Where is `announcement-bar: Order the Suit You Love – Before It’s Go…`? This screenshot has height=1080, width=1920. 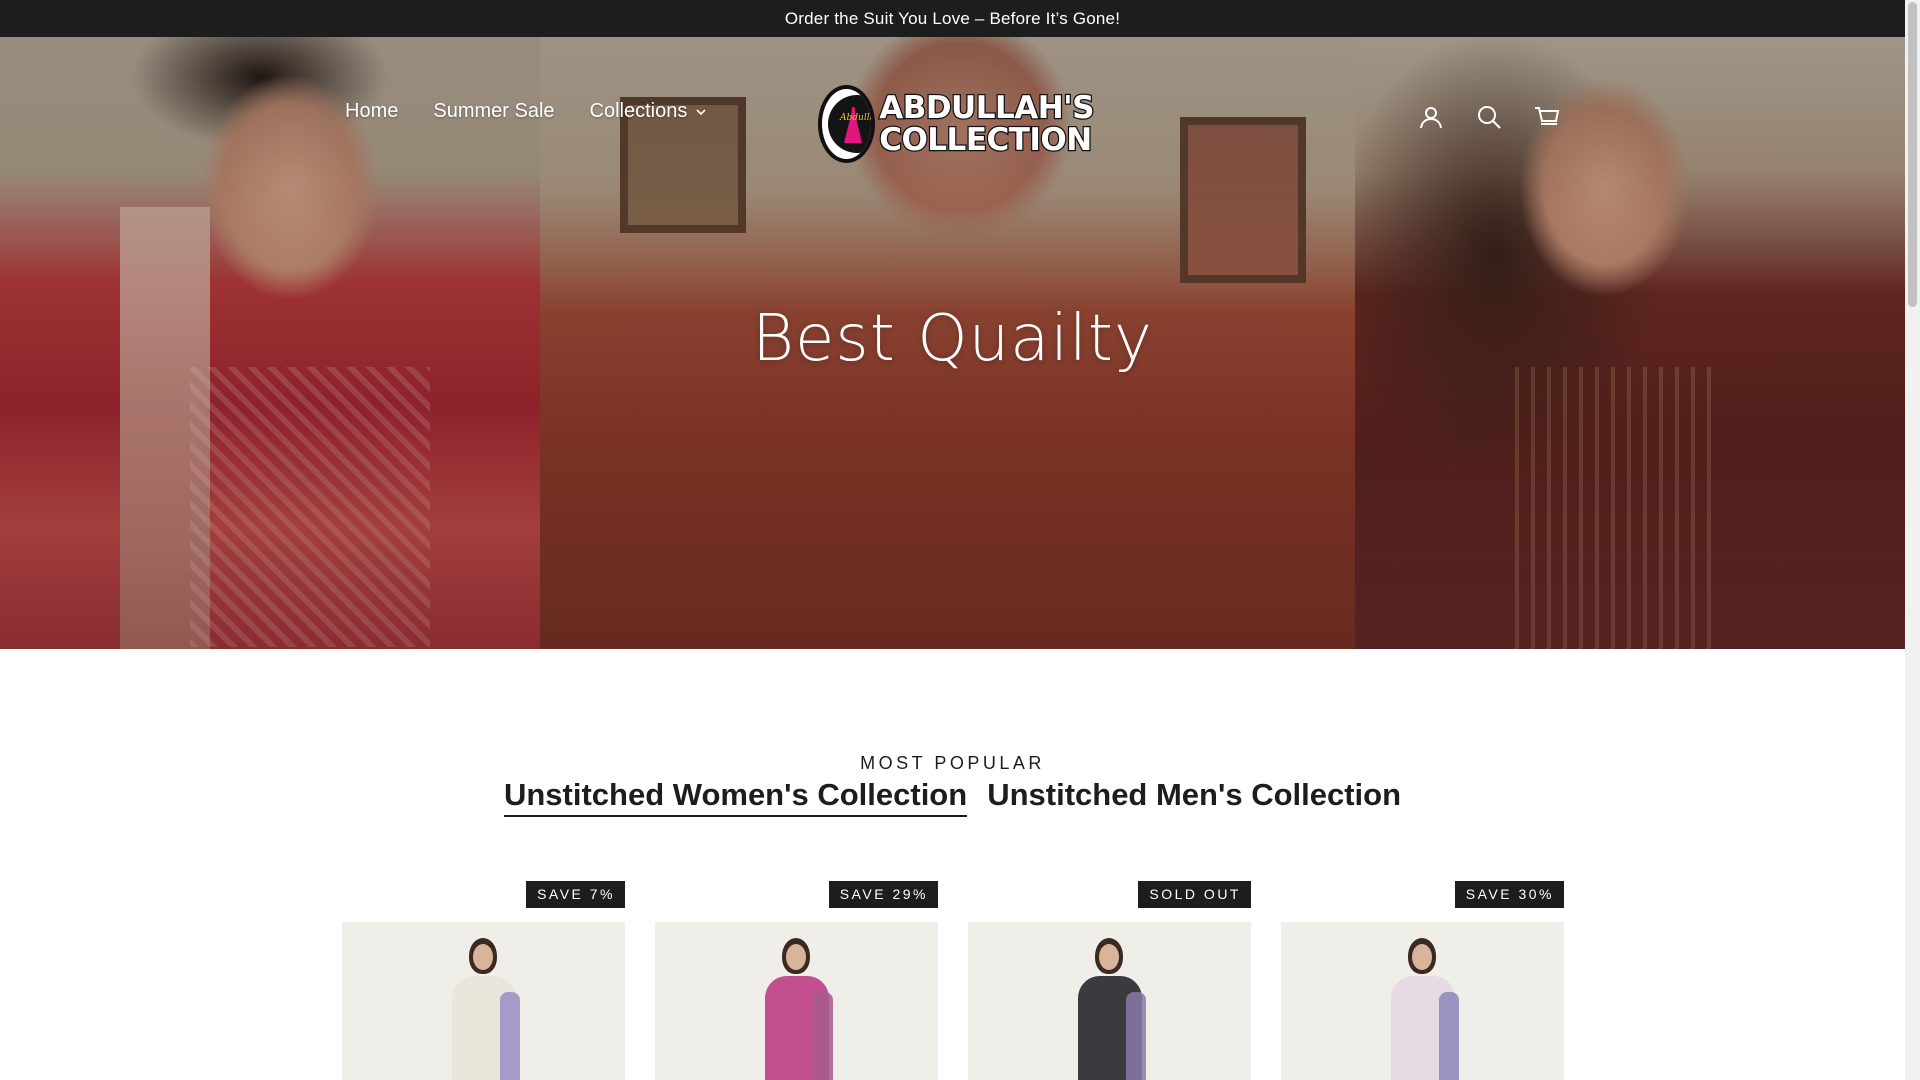
announcement-bar: Order the Suit You Love – Before It’s Go… is located at coordinates (952, 18).